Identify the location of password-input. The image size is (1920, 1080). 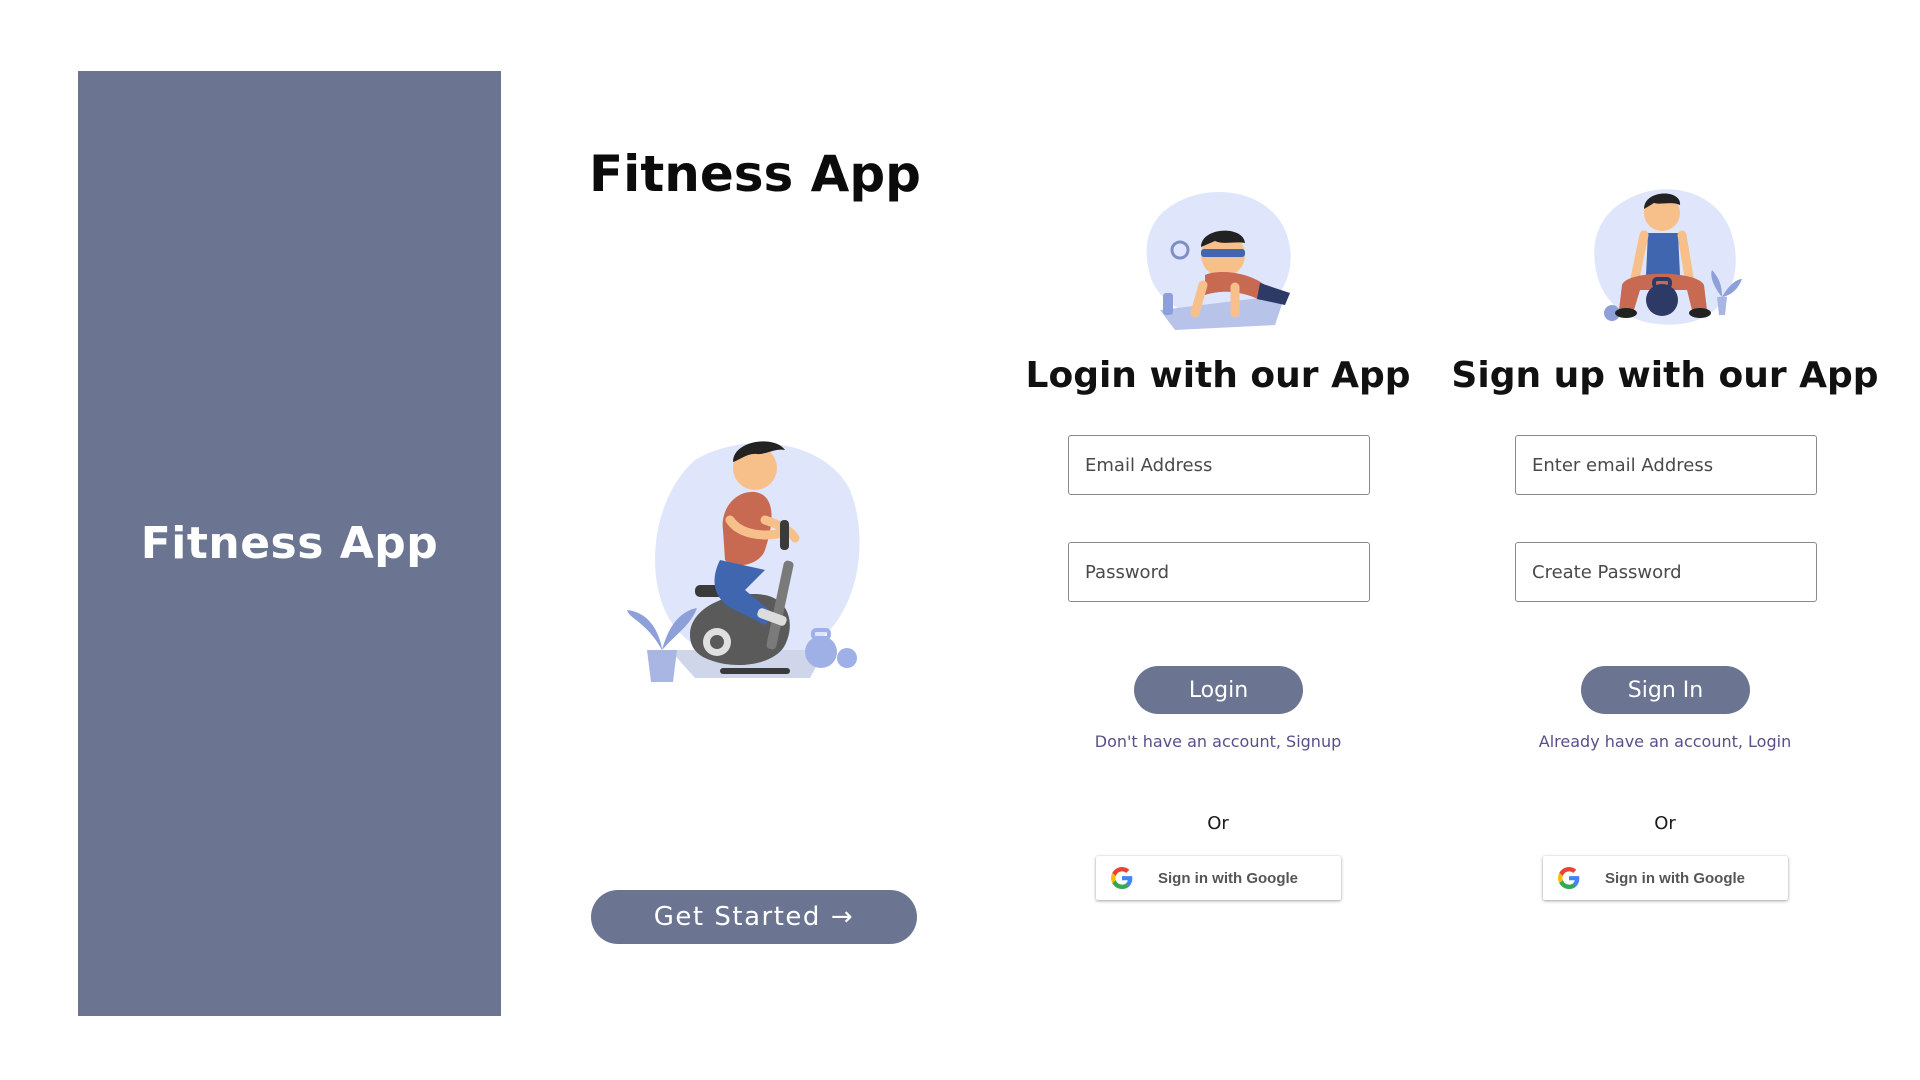
(1219, 572).